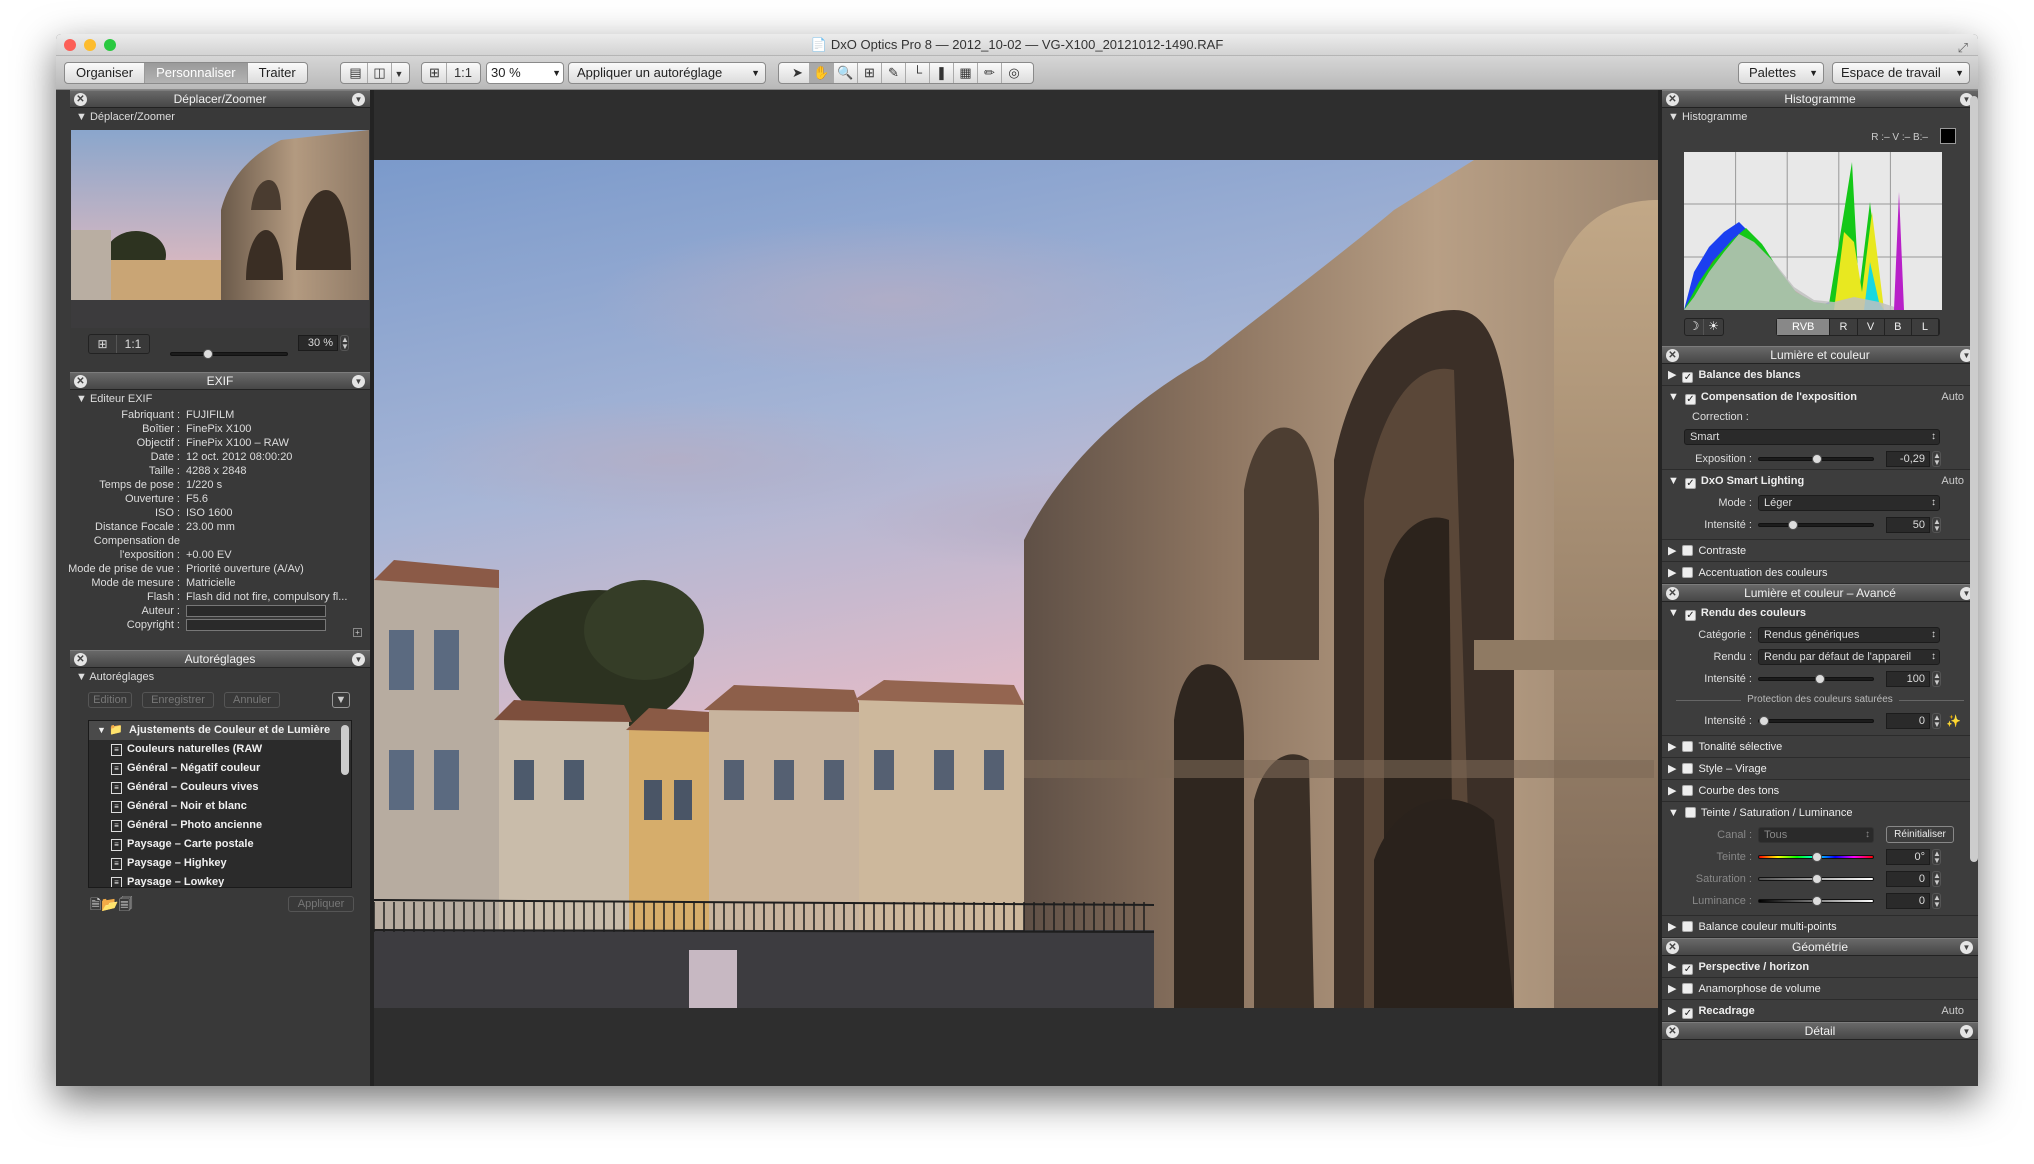 Image resolution: width=2034 pixels, height=1164 pixels. I want to click on intensity-stepper: ▲ ▼, so click(1936, 525).